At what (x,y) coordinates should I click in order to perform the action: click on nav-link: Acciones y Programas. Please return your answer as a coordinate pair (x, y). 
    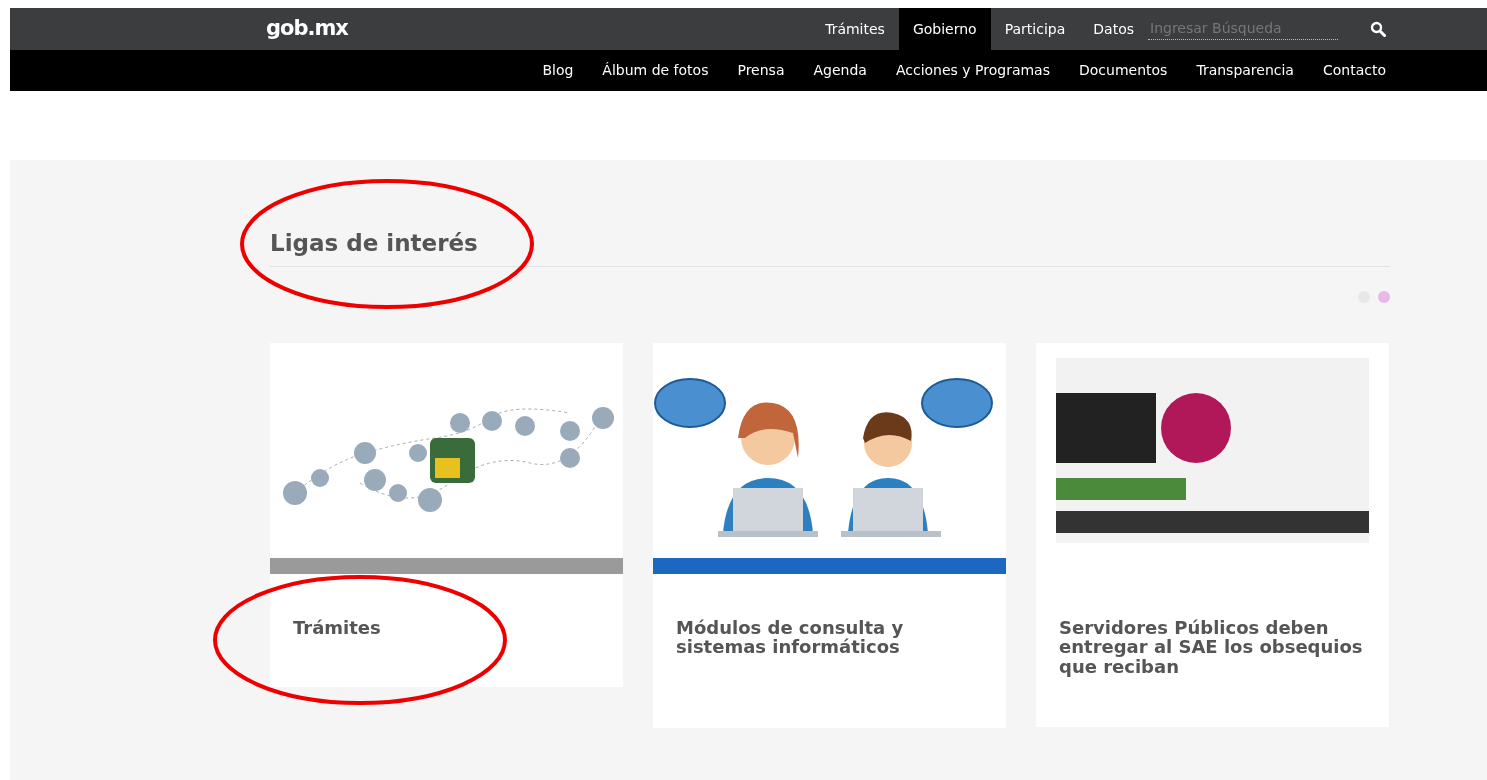
    Looking at the image, I should click on (972, 70).